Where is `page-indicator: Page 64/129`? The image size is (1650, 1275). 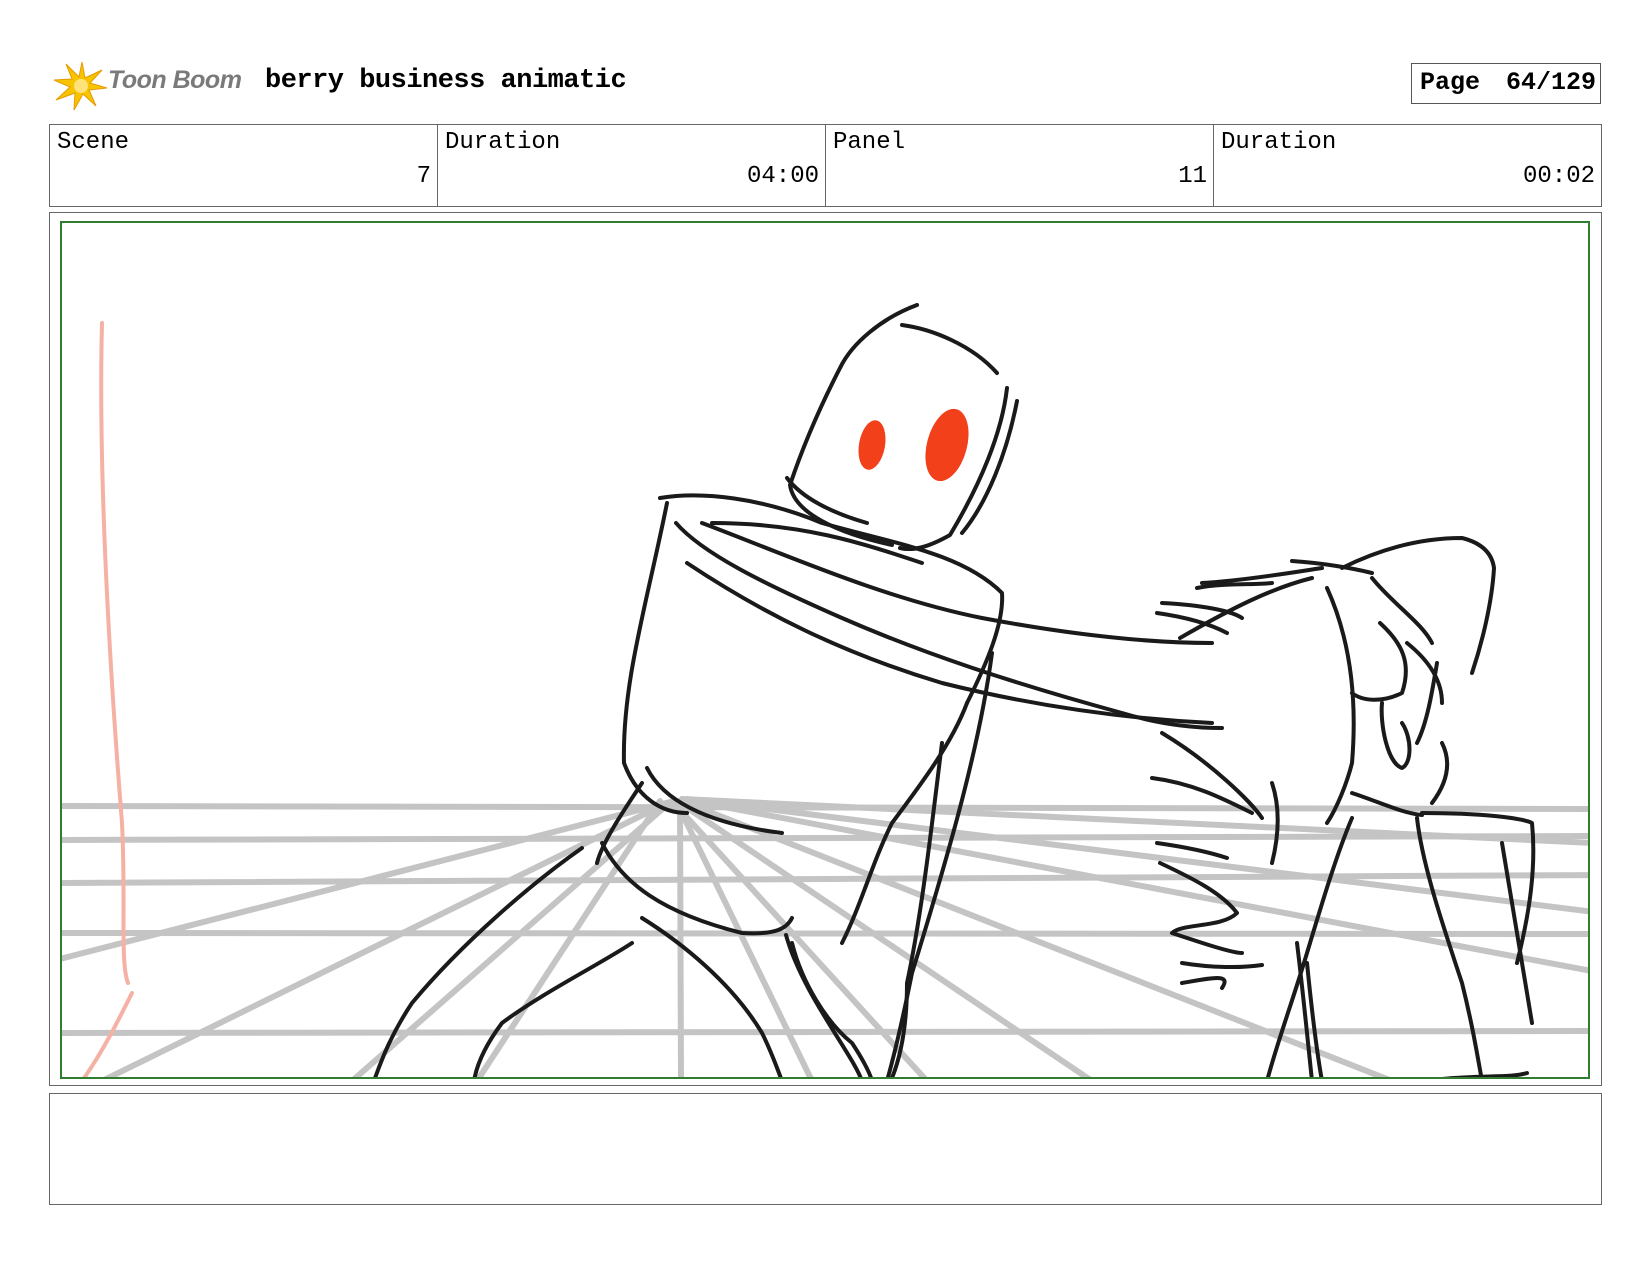
page-indicator: Page 64/129 is located at coordinates (1506, 83).